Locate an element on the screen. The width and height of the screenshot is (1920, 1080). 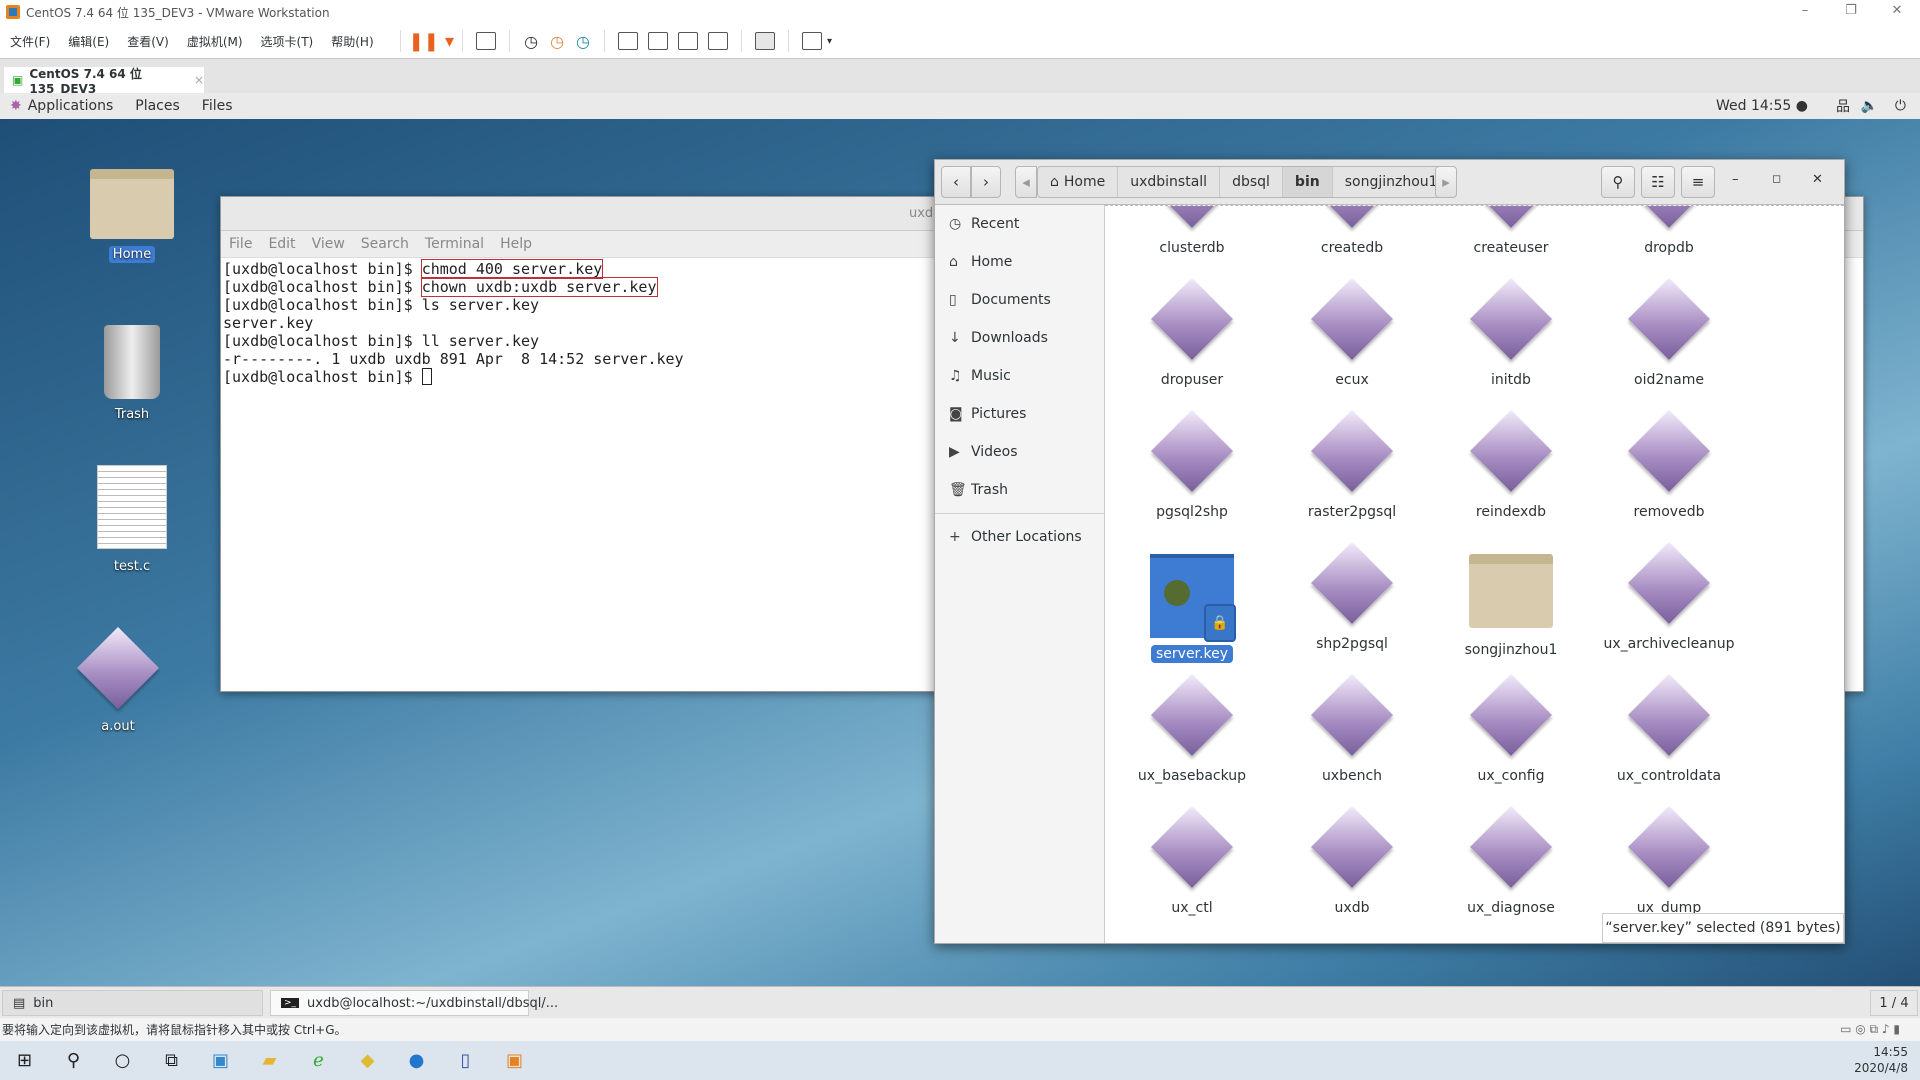
file-item: dropdb is located at coordinates (1669, 231).